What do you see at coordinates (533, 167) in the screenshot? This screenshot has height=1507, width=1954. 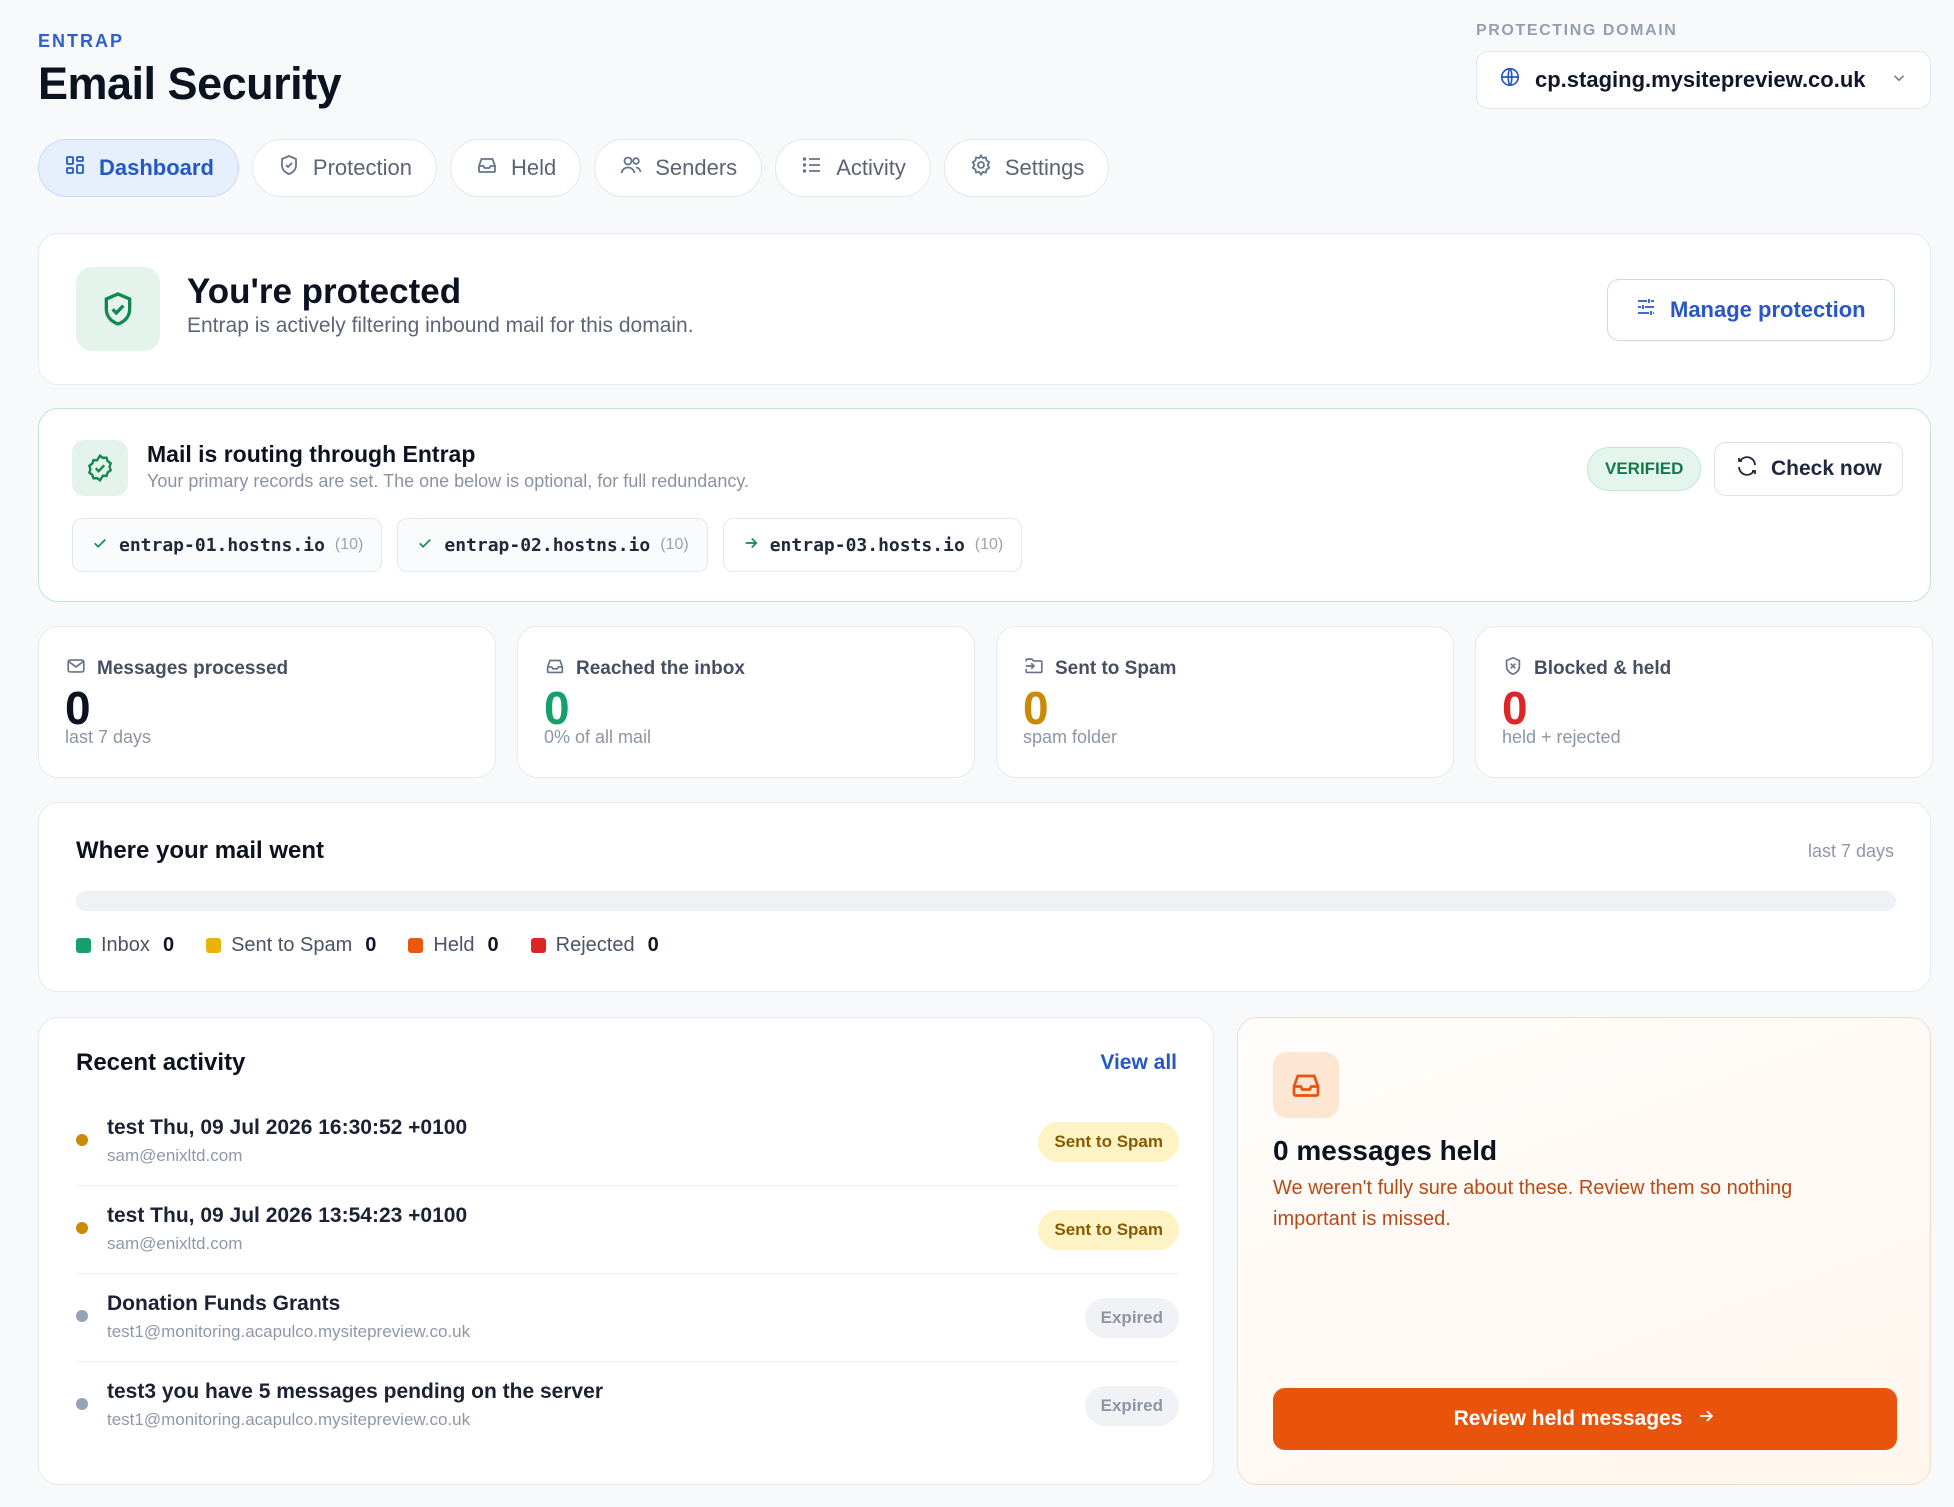 I see `tab-label: Held` at bounding box center [533, 167].